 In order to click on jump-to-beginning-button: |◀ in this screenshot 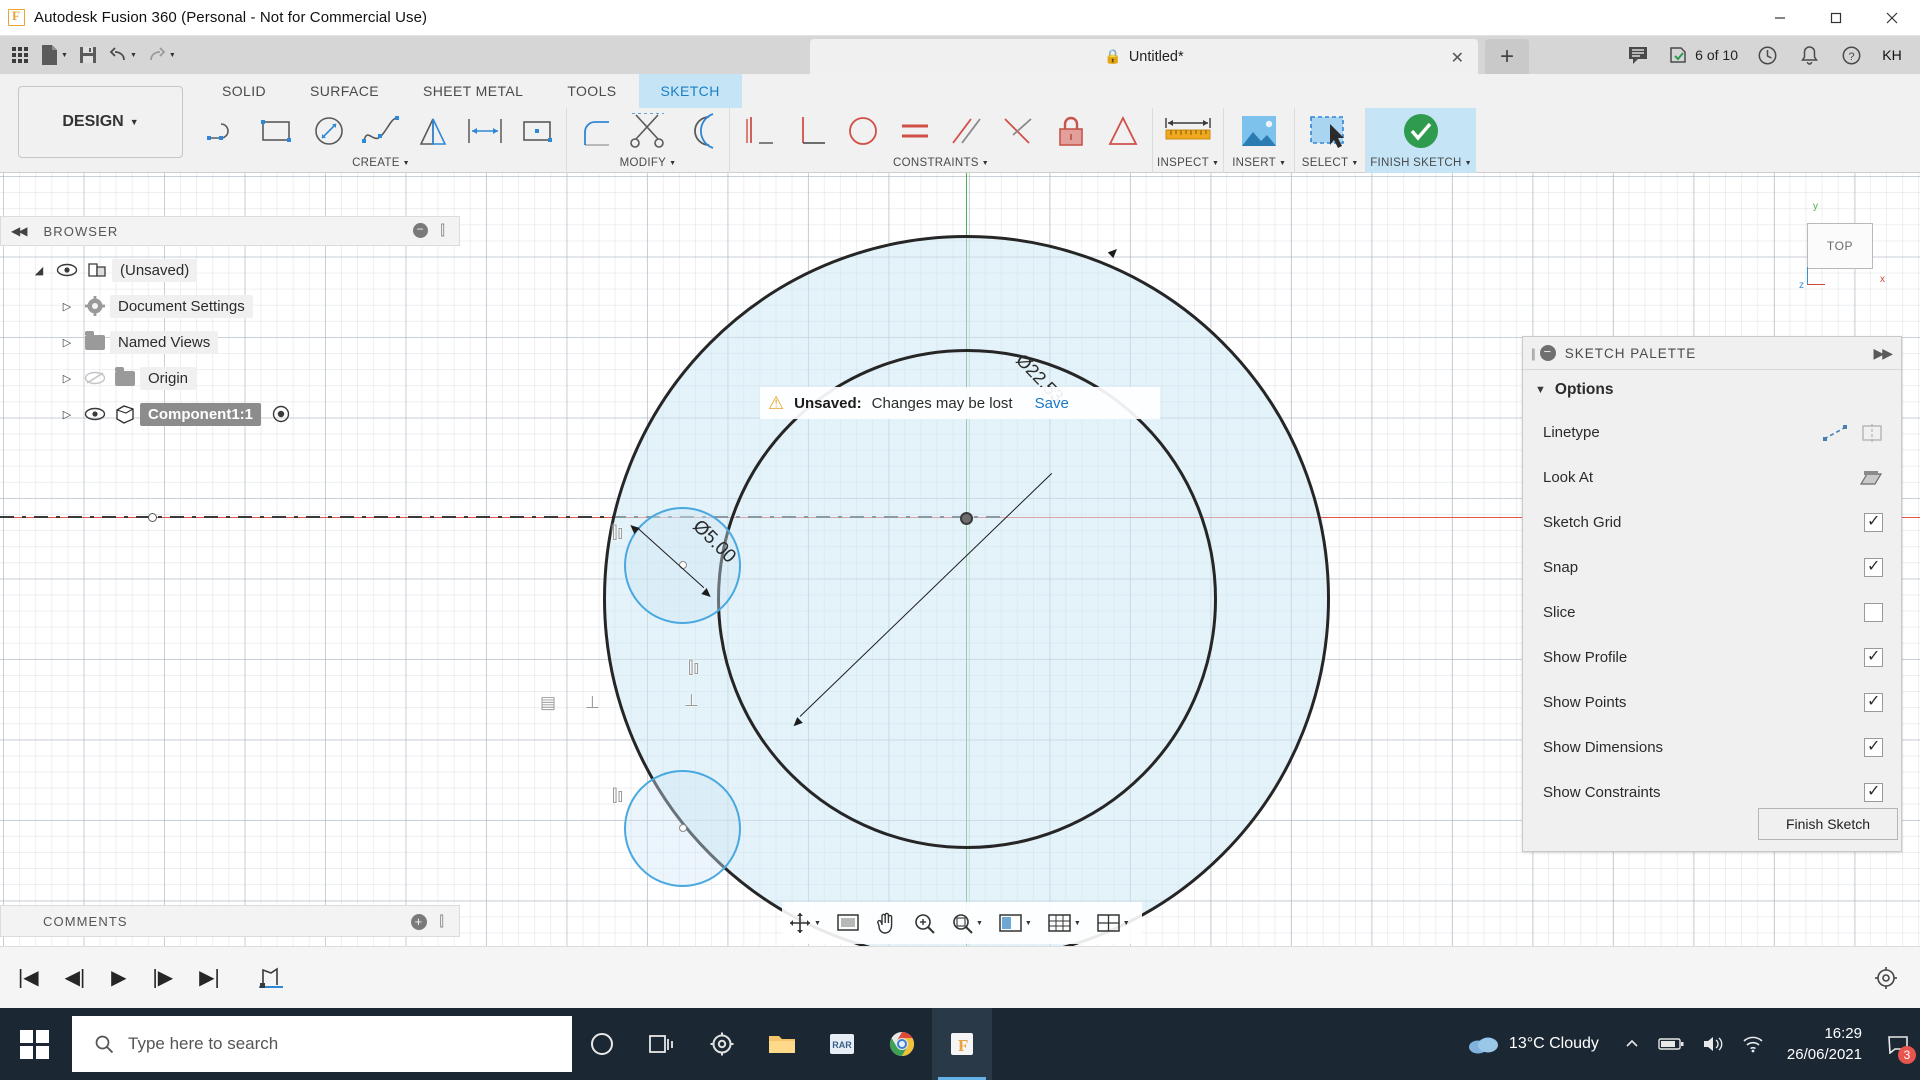, I will do `click(28, 977)`.